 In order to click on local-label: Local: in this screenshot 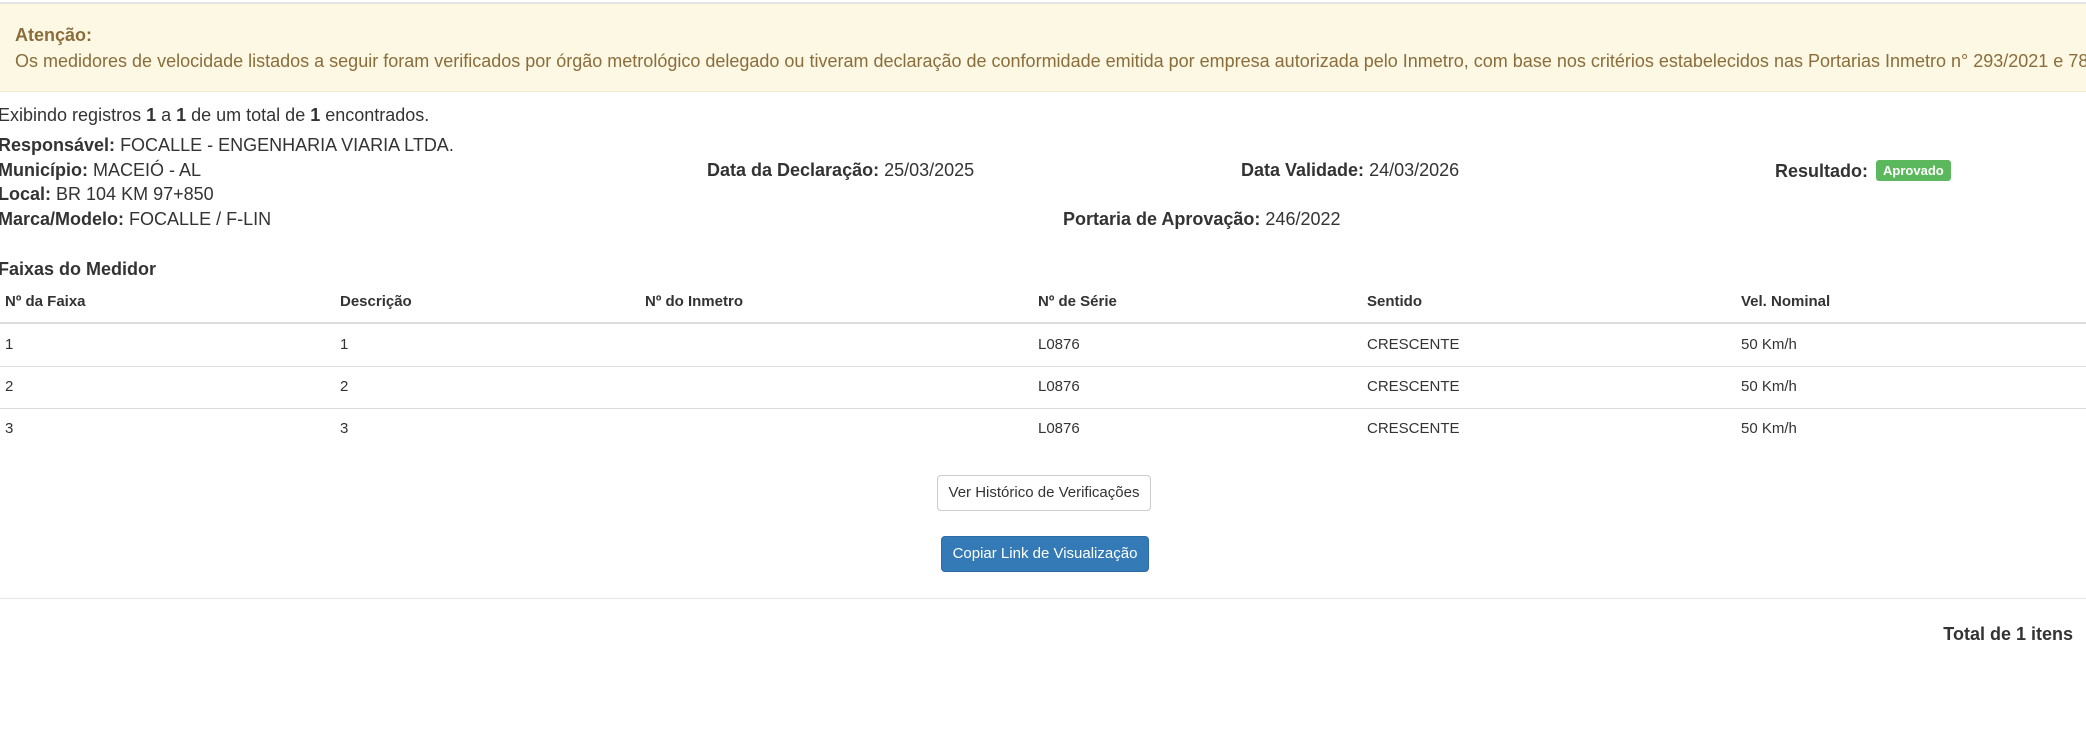, I will do `click(26, 194)`.